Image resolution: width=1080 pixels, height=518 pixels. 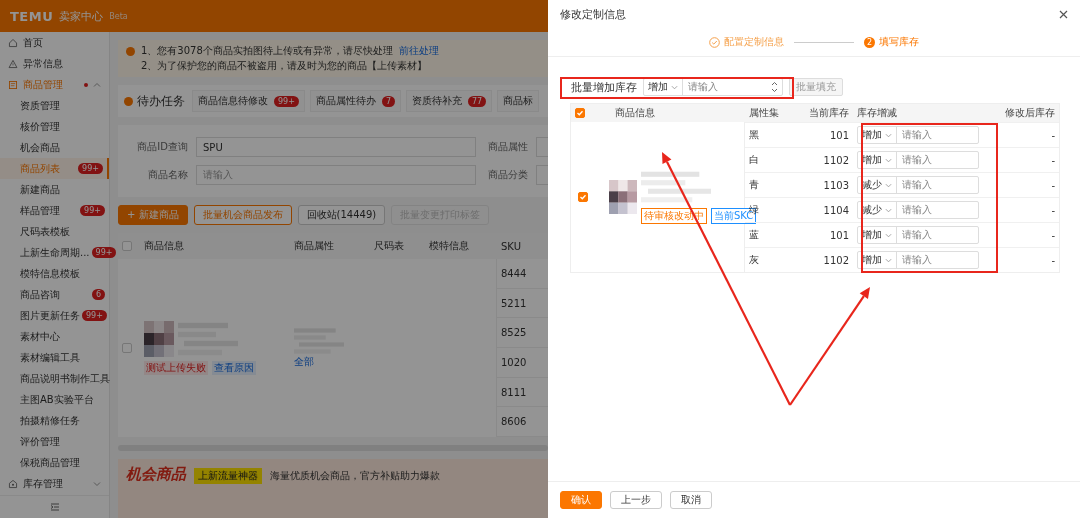 What do you see at coordinates (54, 315) in the screenshot?
I see `sidebar-item: 图片更新任务 99+` at bounding box center [54, 315].